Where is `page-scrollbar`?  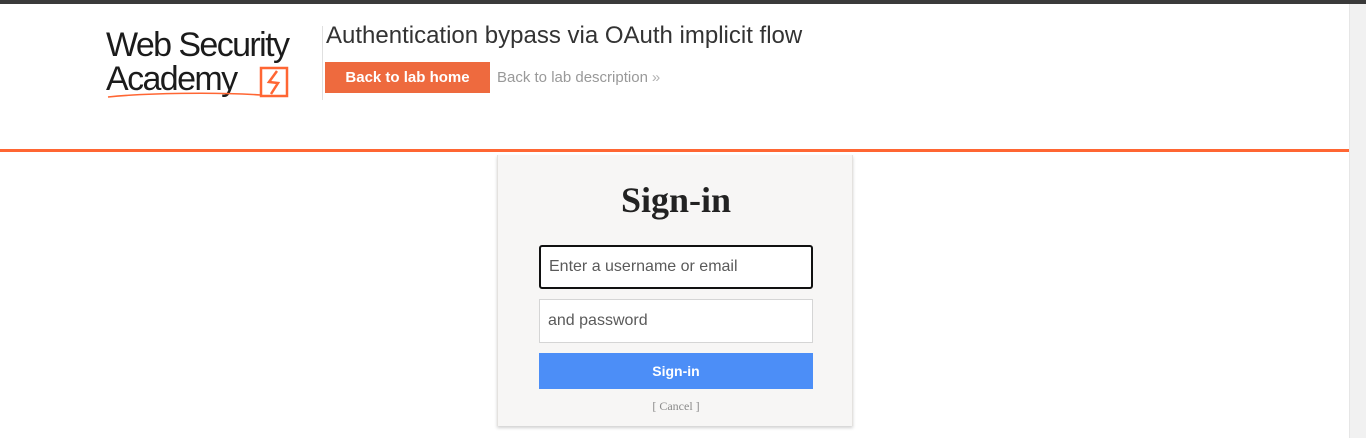 page-scrollbar is located at coordinates (1357, 221).